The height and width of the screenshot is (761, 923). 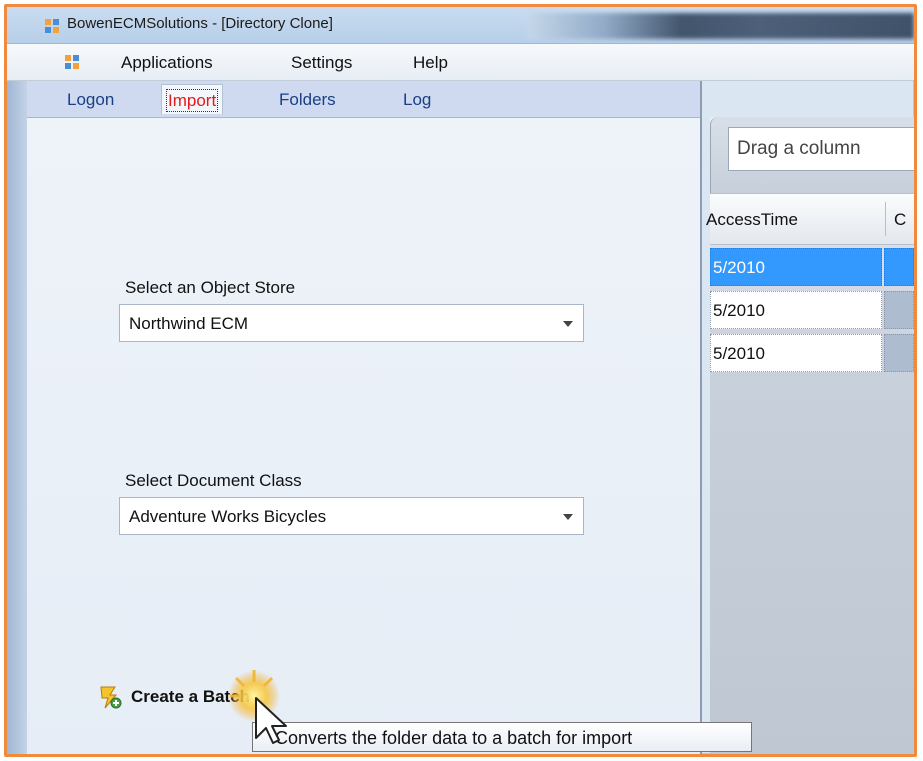 I want to click on lightning-add-icon, so click(x=111, y=697).